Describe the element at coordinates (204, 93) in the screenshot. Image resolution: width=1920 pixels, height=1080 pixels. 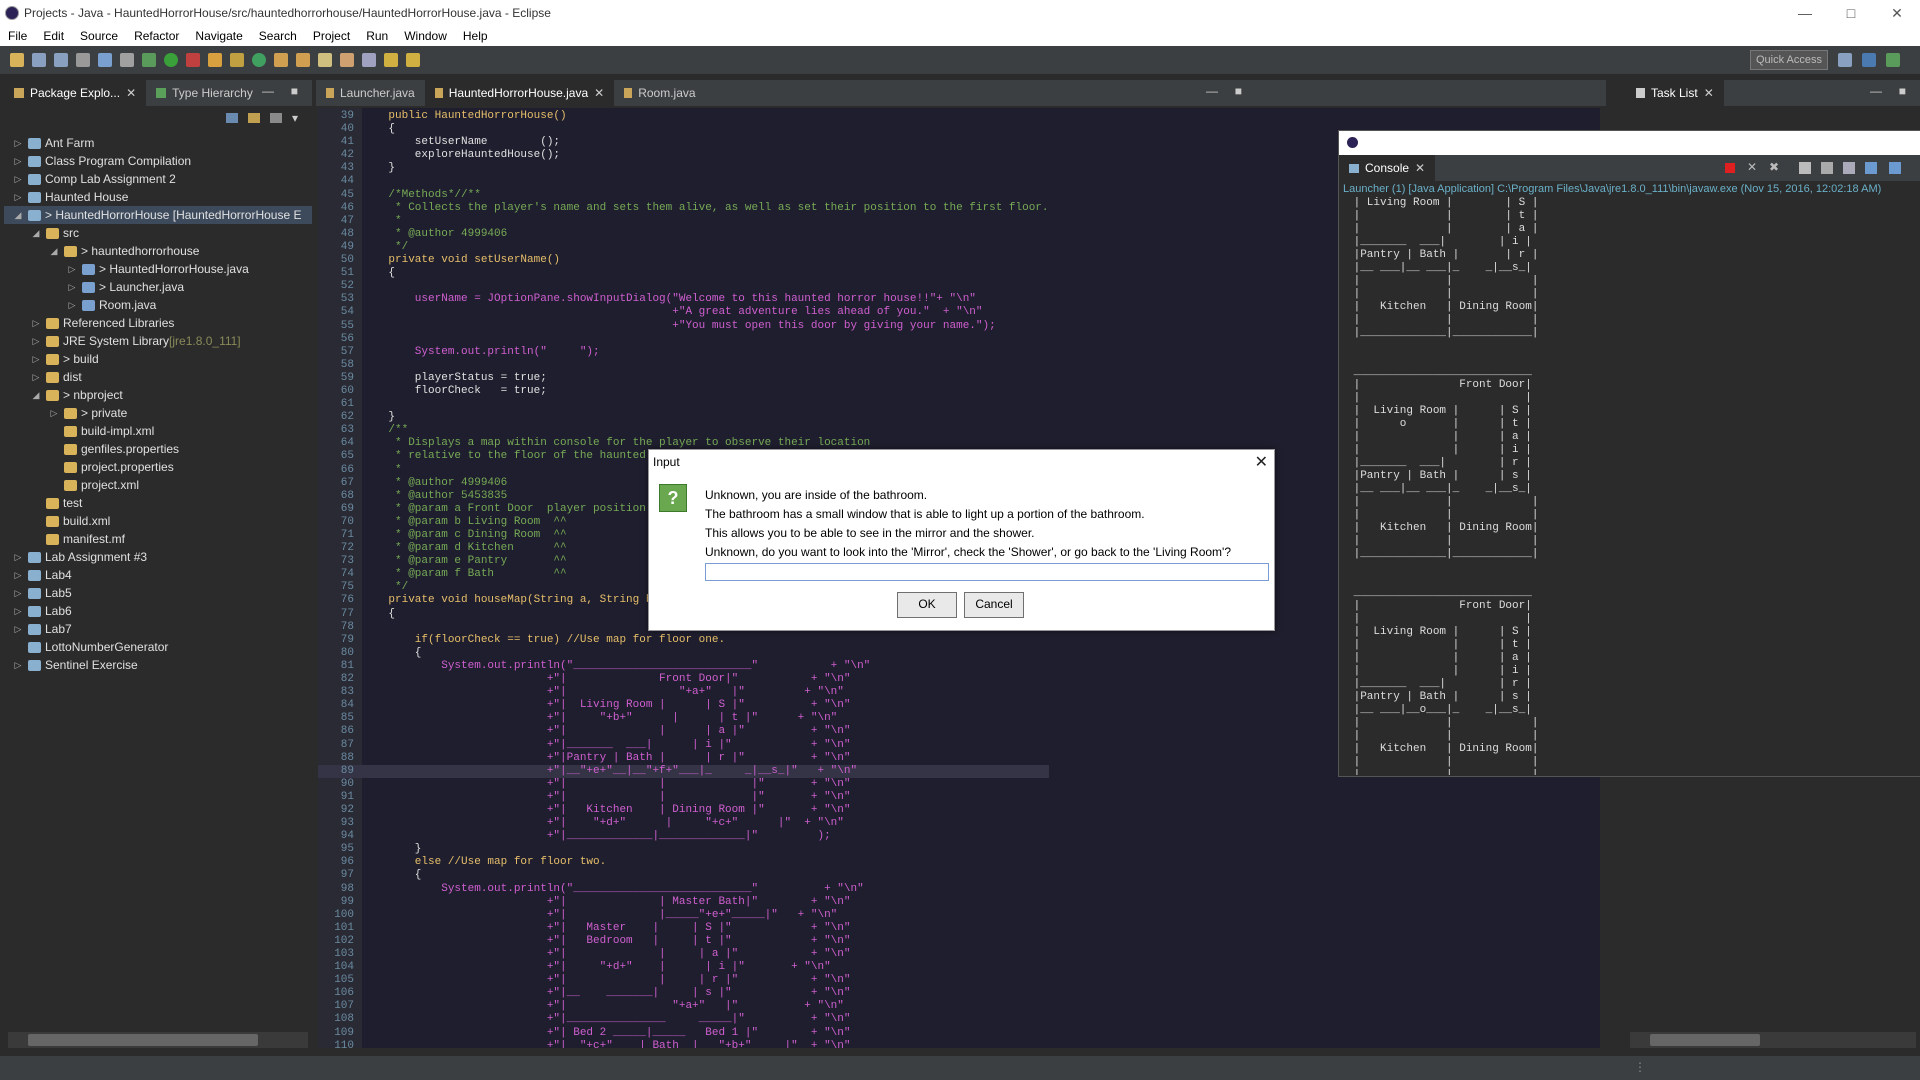
I see `tab-type-hierarchy: Type Hierarchy` at that location.